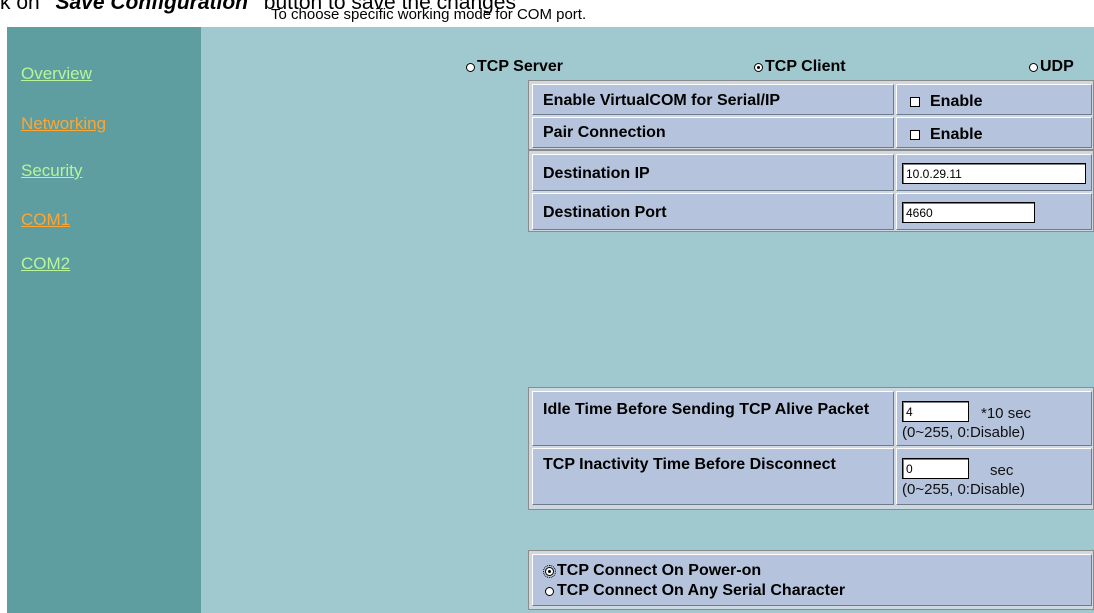 Image resolution: width=1094 pixels, height=613 pixels. What do you see at coordinates (1057, 66) in the screenshot?
I see `mode-udp-label: UDP` at bounding box center [1057, 66].